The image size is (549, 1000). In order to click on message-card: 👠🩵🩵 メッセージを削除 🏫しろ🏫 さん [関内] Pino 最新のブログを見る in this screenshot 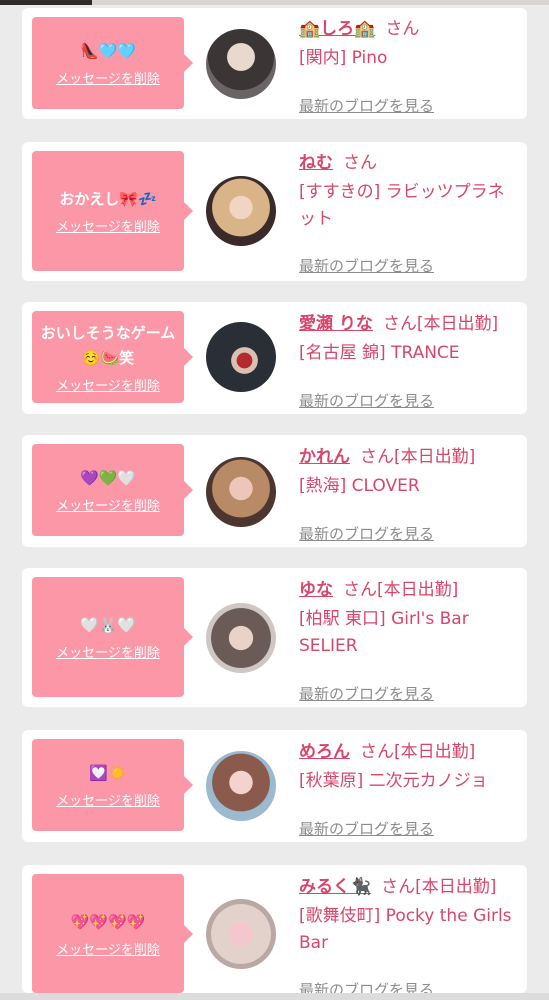, I will do `click(274, 63)`.